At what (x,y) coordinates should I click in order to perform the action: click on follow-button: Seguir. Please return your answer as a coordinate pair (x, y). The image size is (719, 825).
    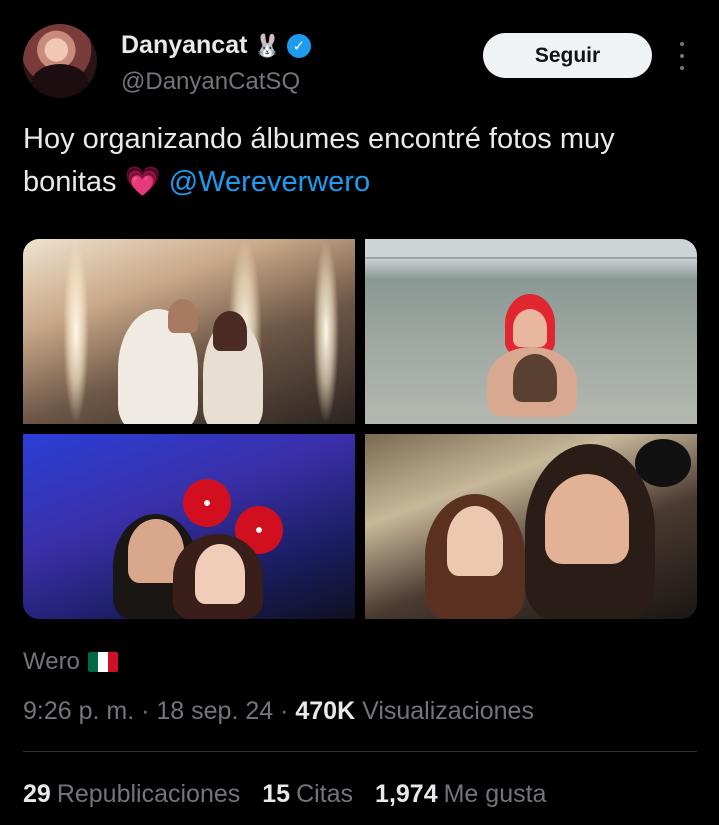
    Looking at the image, I should click on (567, 55).